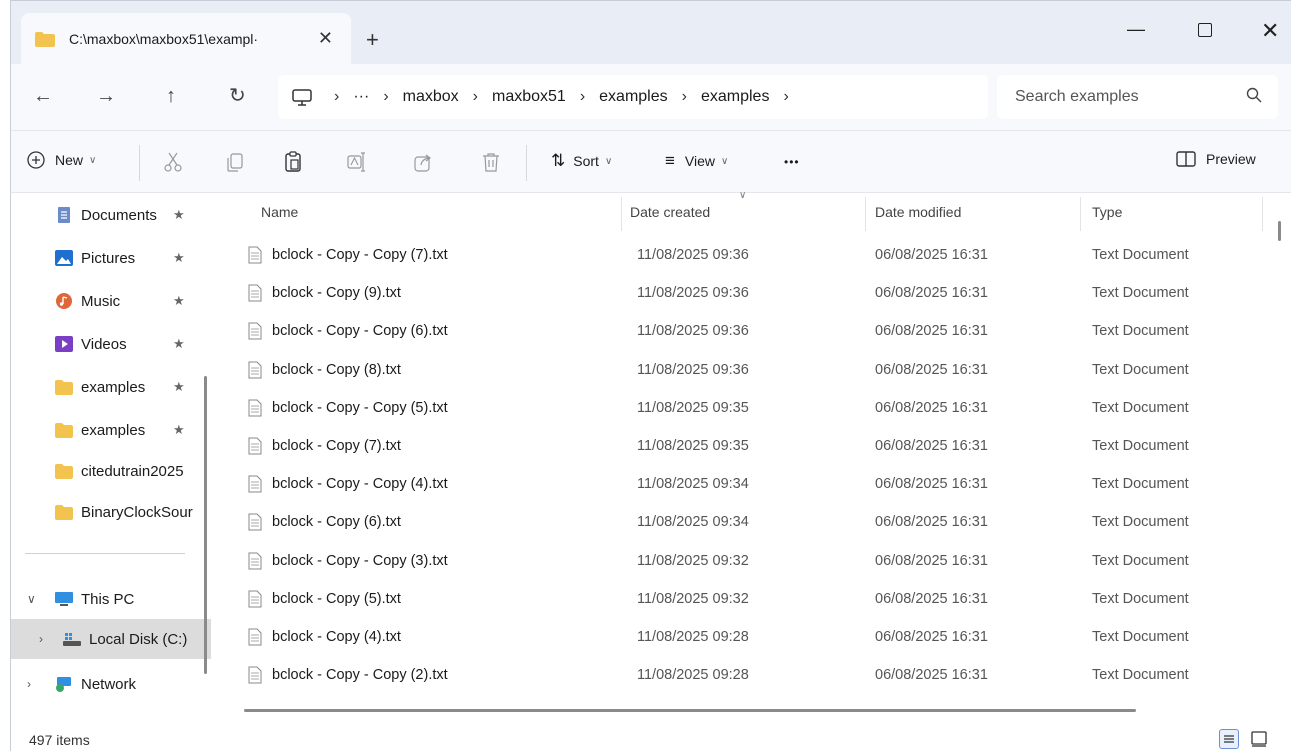  What do you see at coordinates (111, 387) in the screenshot?
I see `sidebar-item-examples: examples ★` at bounding box center [111, 387].